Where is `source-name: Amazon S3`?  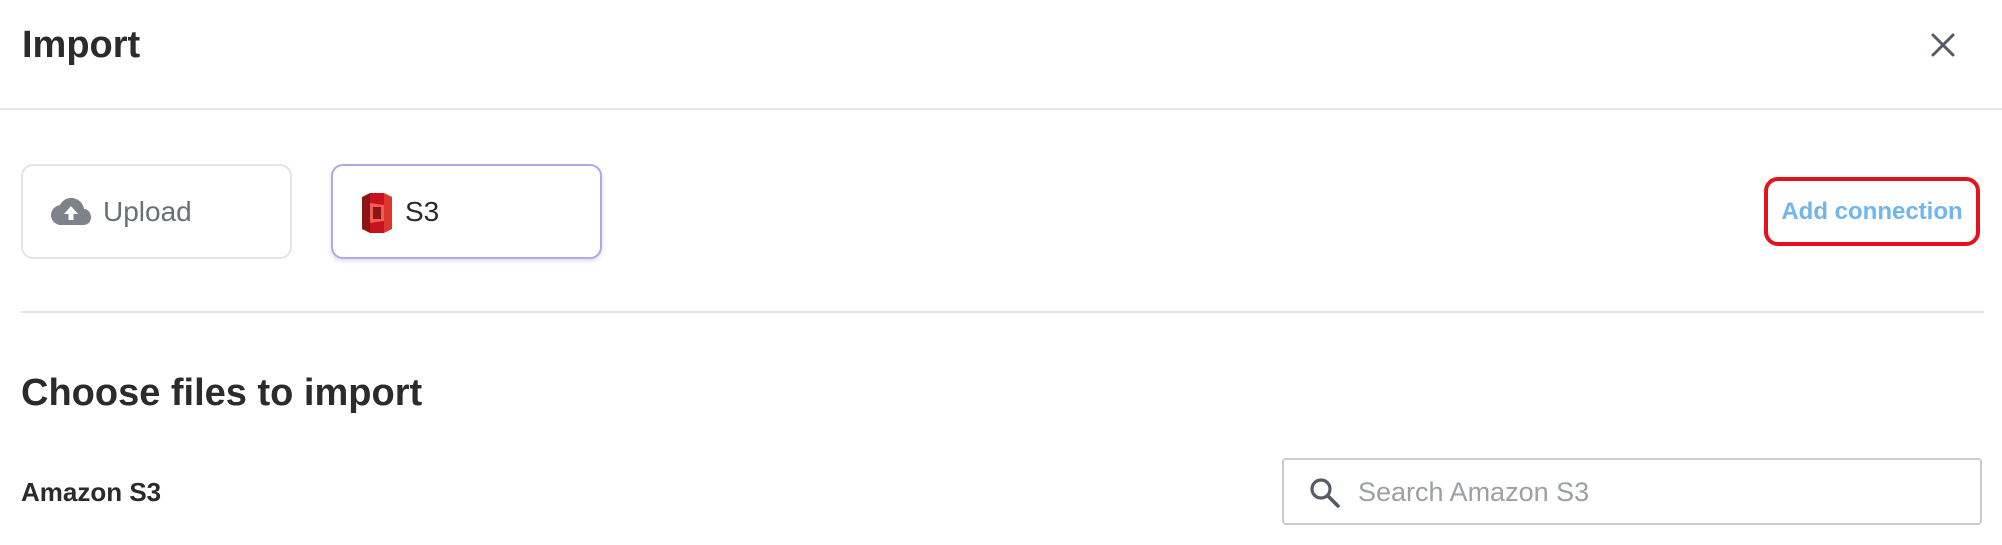
source-name: Amazon S3 is located at coordinates (91, 492).